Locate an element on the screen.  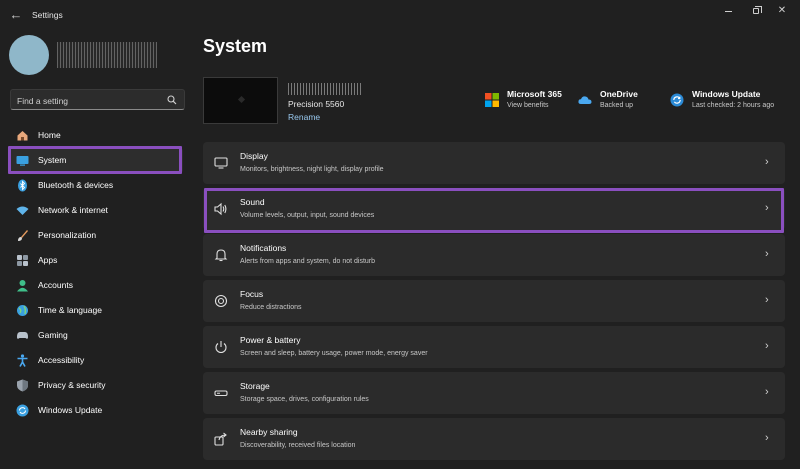
sound-highlight-box is located at coordinates (494, 210).